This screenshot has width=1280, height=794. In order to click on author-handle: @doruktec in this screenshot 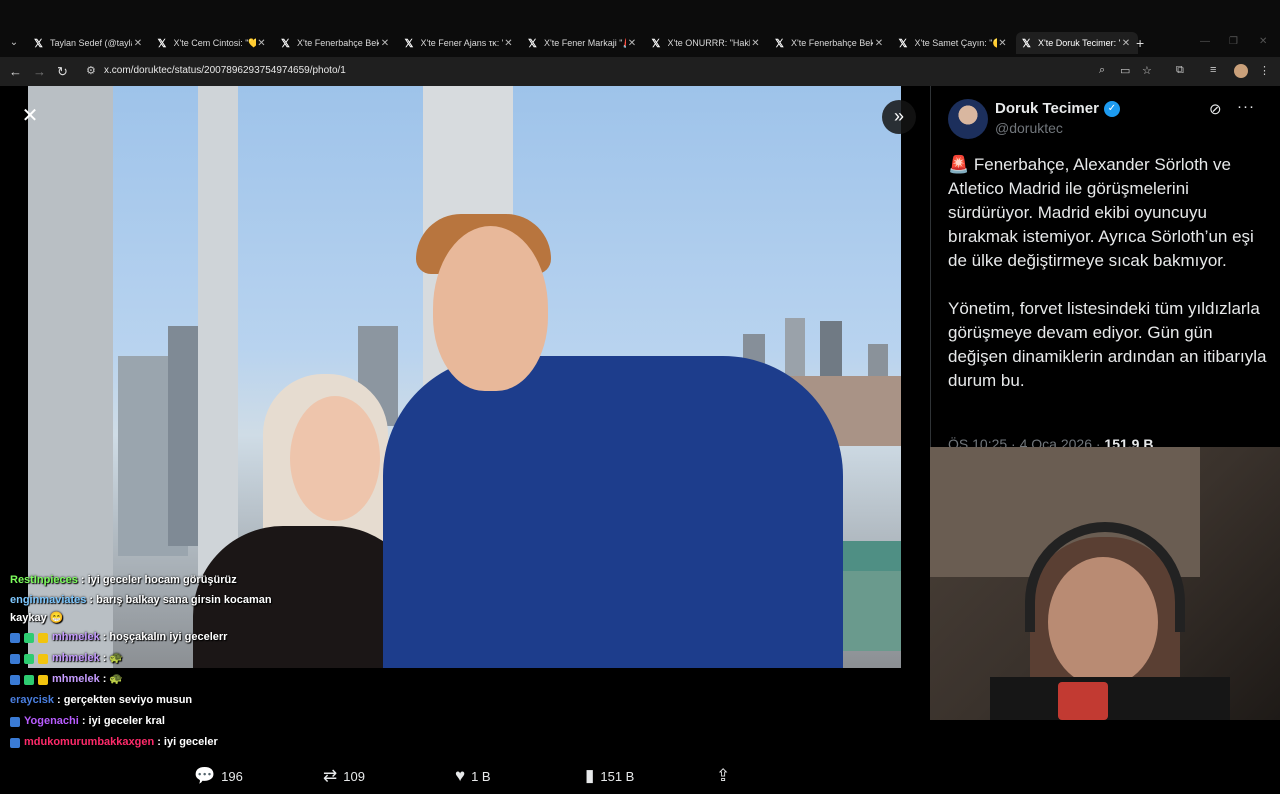, I will do `click(1029, 128)`.